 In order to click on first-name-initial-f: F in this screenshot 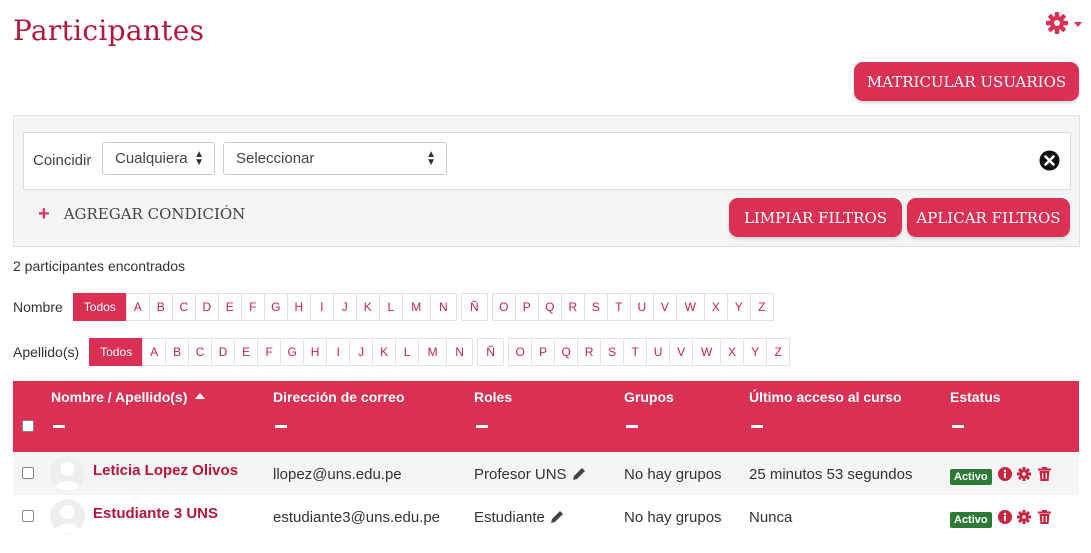, I will do `click(252, 307)`.